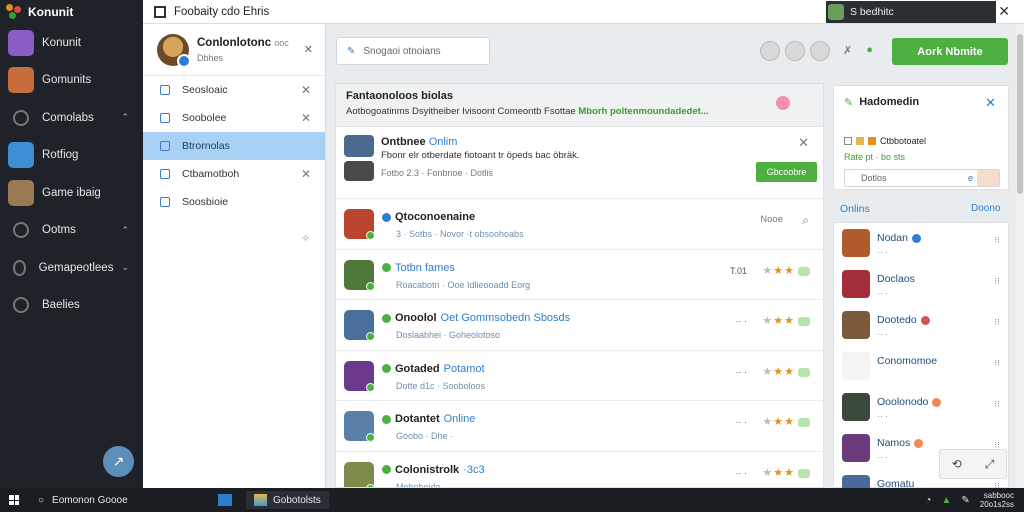 This screenshot has width=1024, height=512. I want to click on post-action-button: Gbcoobre, so click(786, 172).